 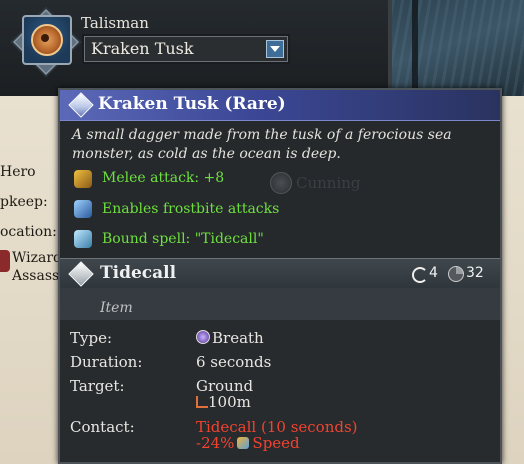 What do you see at coordinates (276, 443) in the screenshot?
I see `contact-mod-stat: Speed` at bounding box center [276, 443].